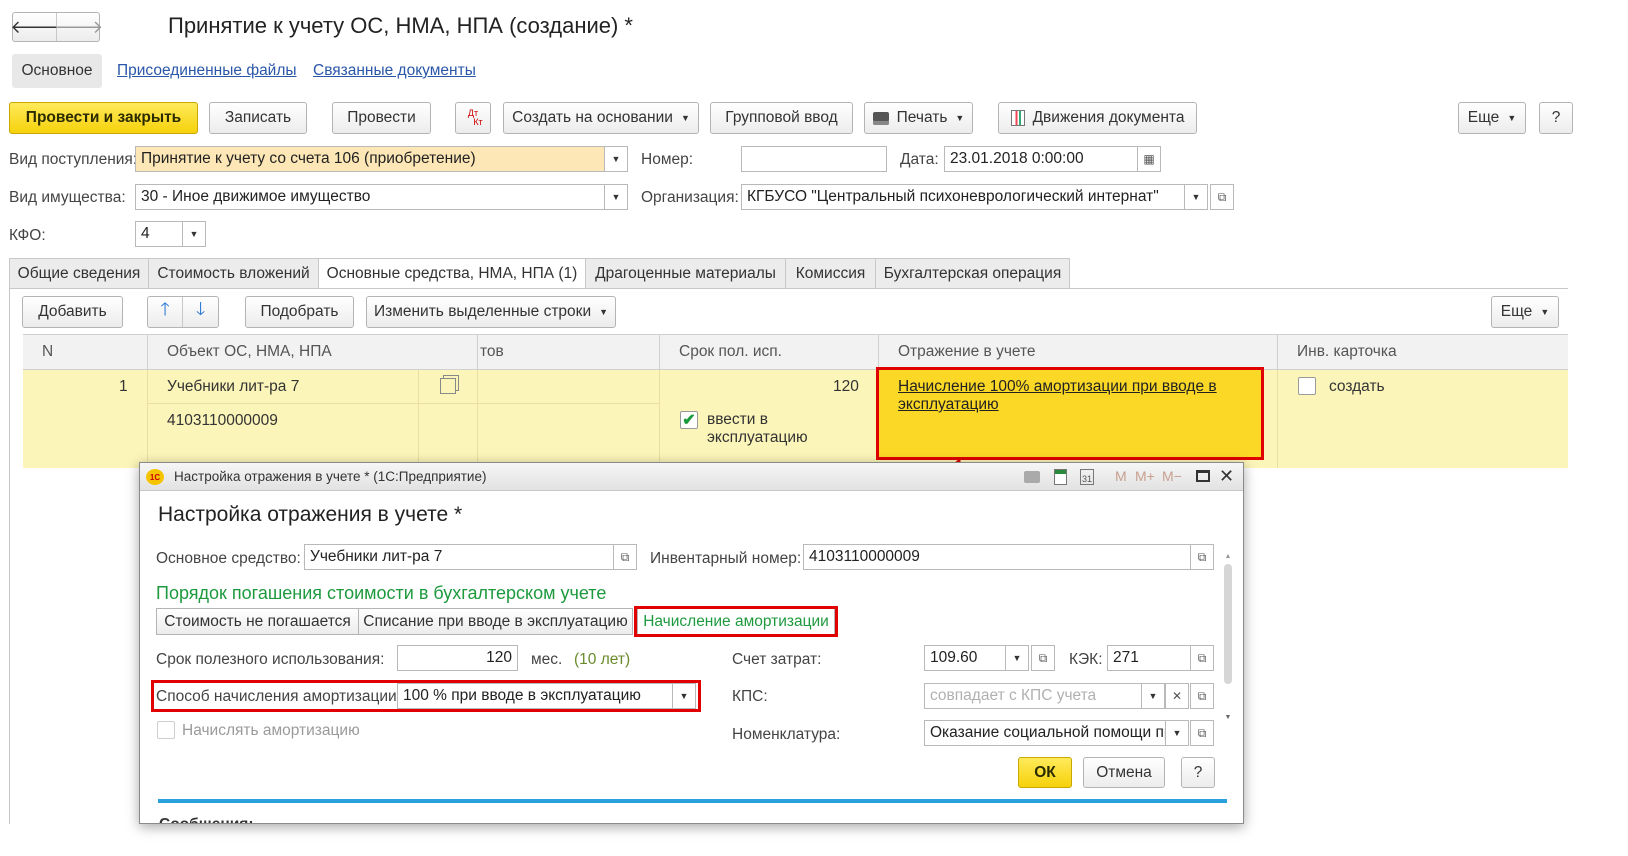 The height and width of the screenshot is (856, 1628). I want to click on kps-dropdown: ▼, so click(1153, 696).